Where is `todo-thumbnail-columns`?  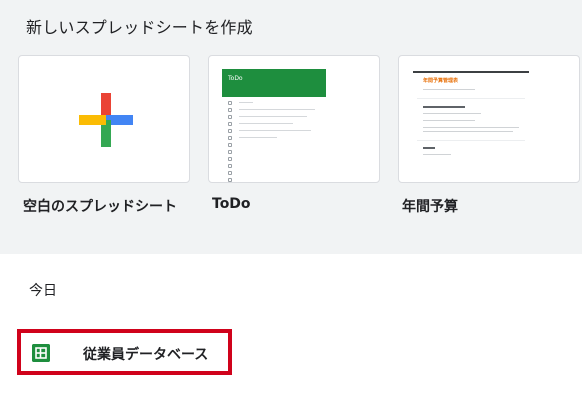
todo-thumbnail-columns is located at coordinates (274, 91).